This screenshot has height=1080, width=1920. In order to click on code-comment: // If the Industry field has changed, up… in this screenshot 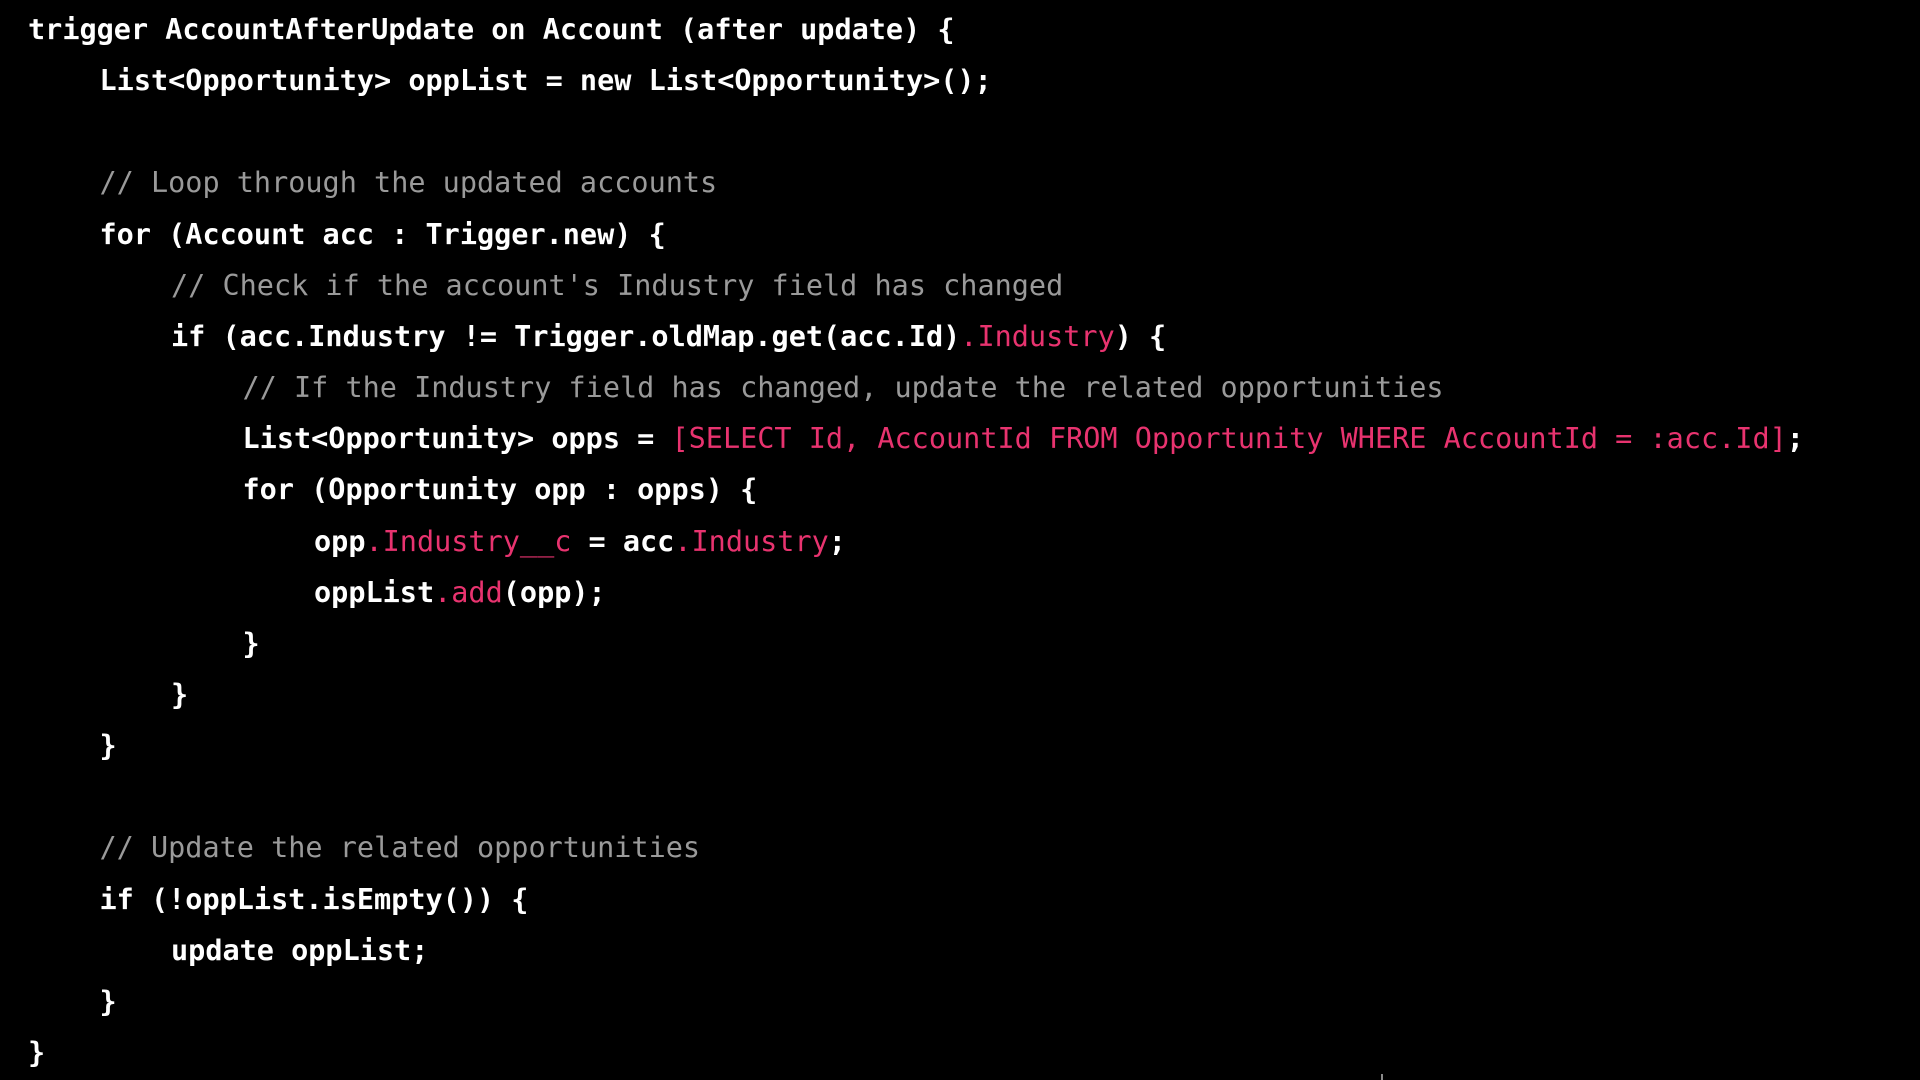, I will do `click(843, 388)`.